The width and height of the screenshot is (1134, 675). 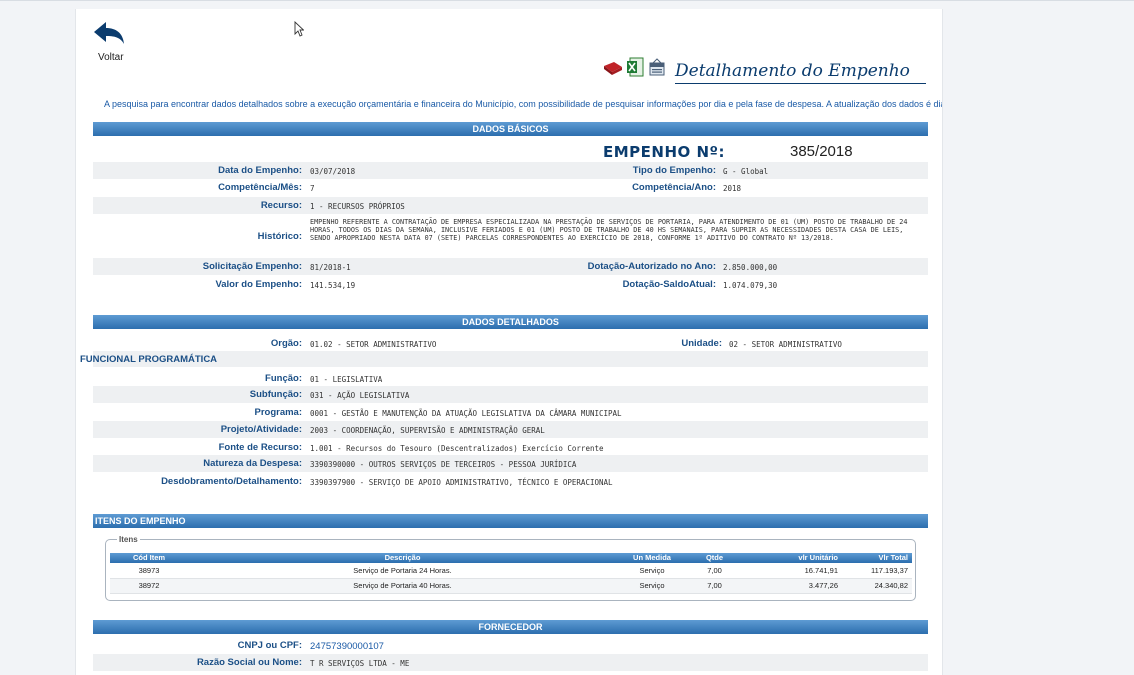 What do you see at coordinates (149, 586) in the screenshot?
I see `cell-cod-item: 38972` at bounding box center [149, 586].